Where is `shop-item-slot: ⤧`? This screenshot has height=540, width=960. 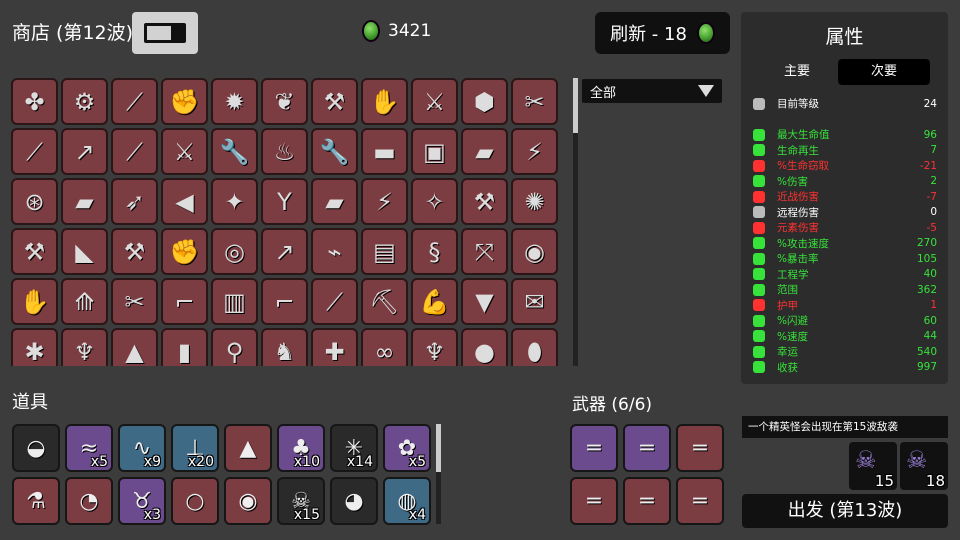
shop-item-slot: ⤧ is located at coordinates (484, 251).